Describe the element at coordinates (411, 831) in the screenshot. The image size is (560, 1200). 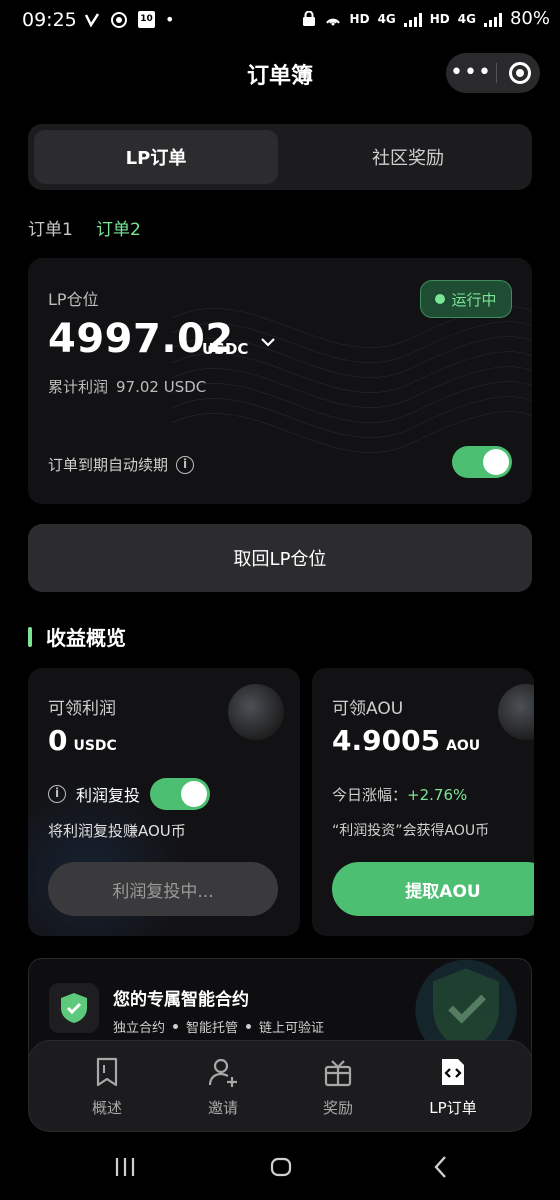
I see `aou-description: “利润投资”会获得AOU币` at that location.